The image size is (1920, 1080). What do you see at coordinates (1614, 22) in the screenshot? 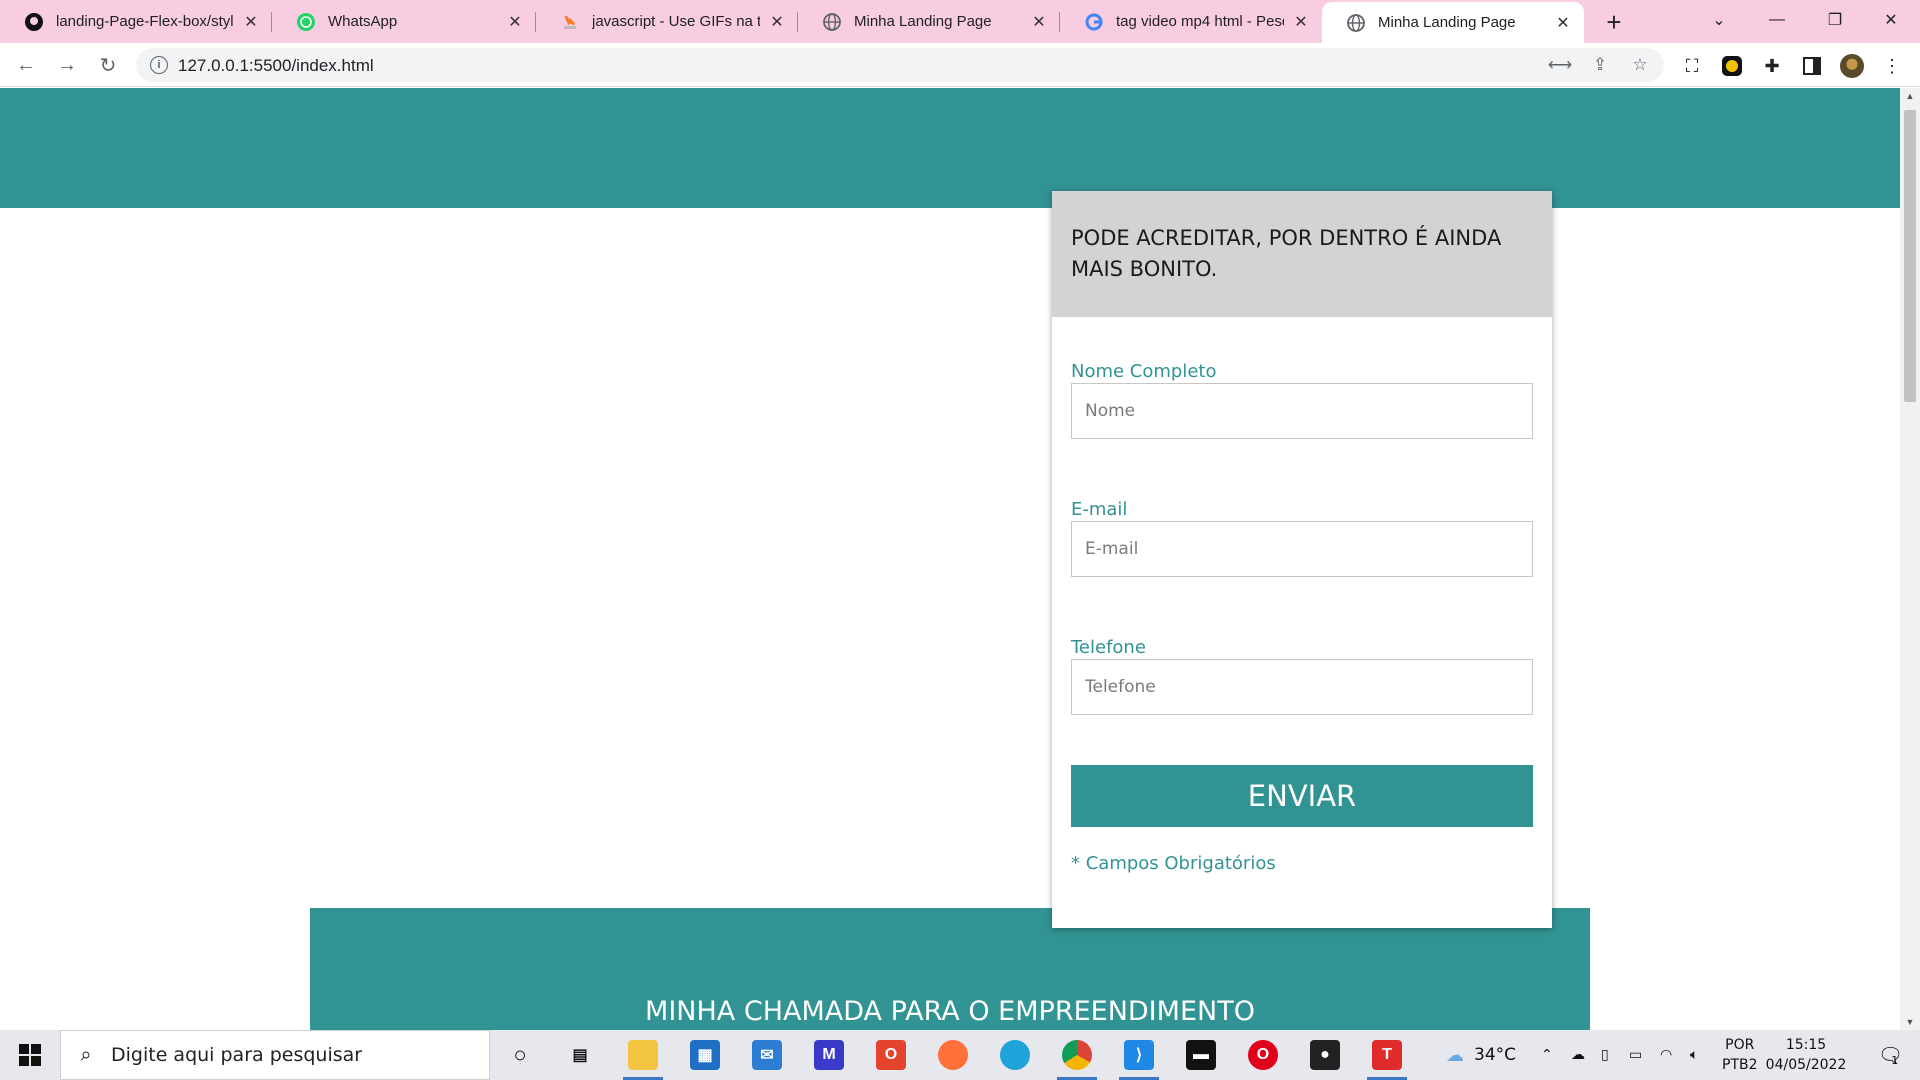
I see `new-tab-button: +` at bounding box center [1614, 22].